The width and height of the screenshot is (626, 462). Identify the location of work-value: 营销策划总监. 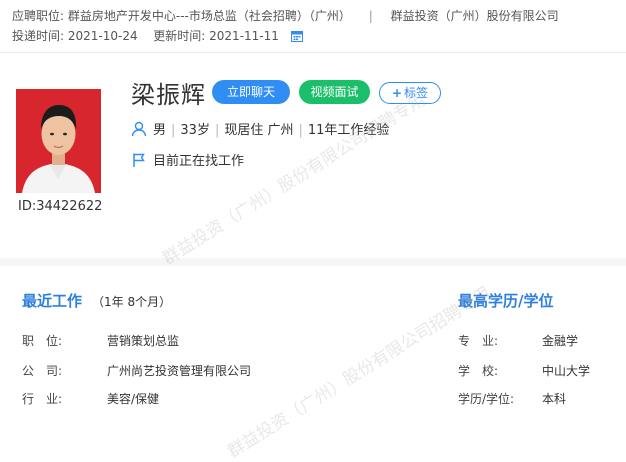
(143, 341).